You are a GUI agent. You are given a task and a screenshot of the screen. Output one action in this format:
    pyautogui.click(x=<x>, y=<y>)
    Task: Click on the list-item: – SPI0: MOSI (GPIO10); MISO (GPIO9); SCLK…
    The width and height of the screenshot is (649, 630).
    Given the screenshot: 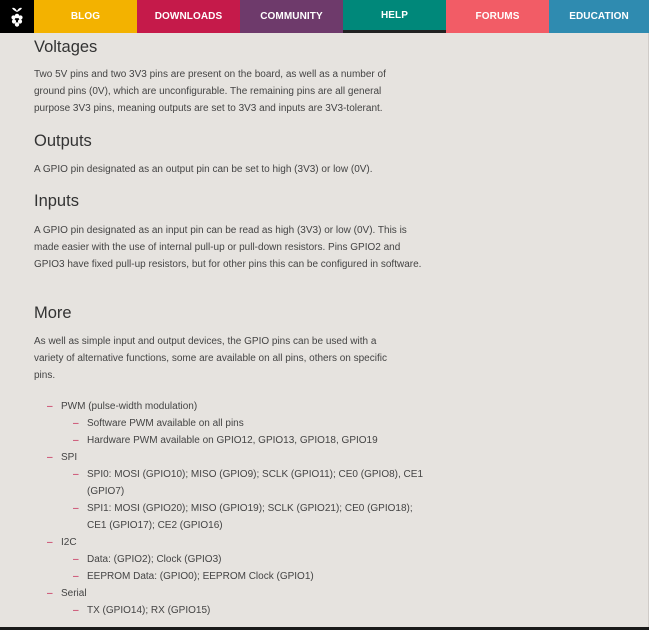 What is the action you would take?
    pyautogui.click(x=250, y=483)
    